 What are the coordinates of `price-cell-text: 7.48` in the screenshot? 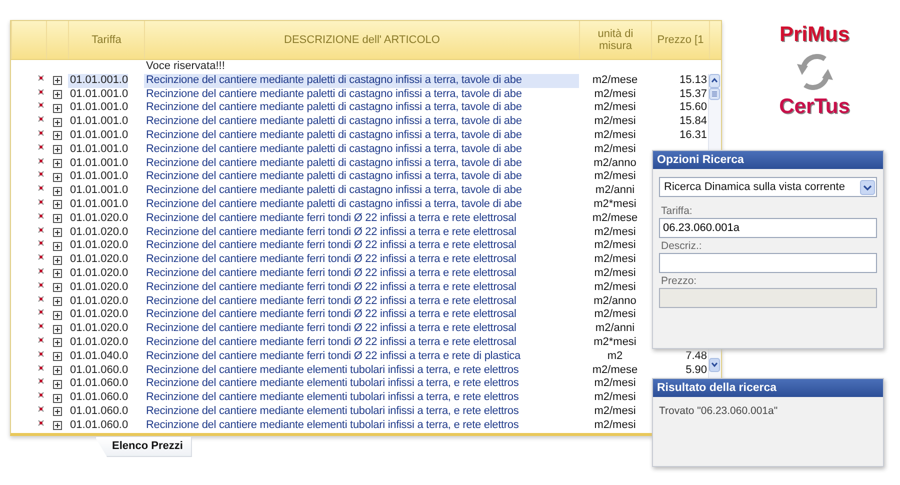 It's located at (697, 357).